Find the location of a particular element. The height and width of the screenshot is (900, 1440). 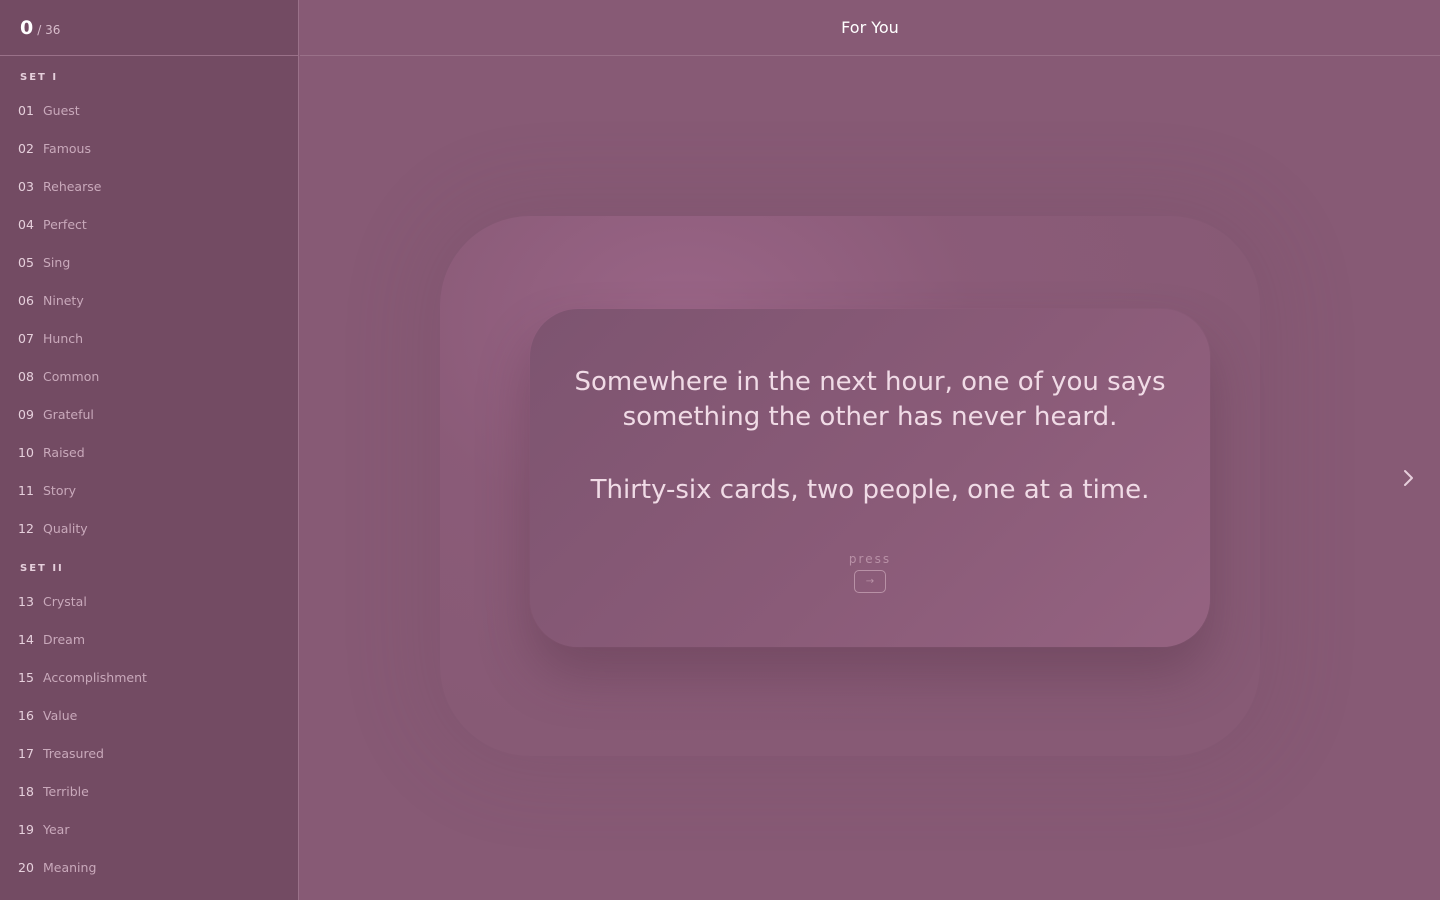

sidebar-item: 17 Treasured is located at coordinates (73, 753).